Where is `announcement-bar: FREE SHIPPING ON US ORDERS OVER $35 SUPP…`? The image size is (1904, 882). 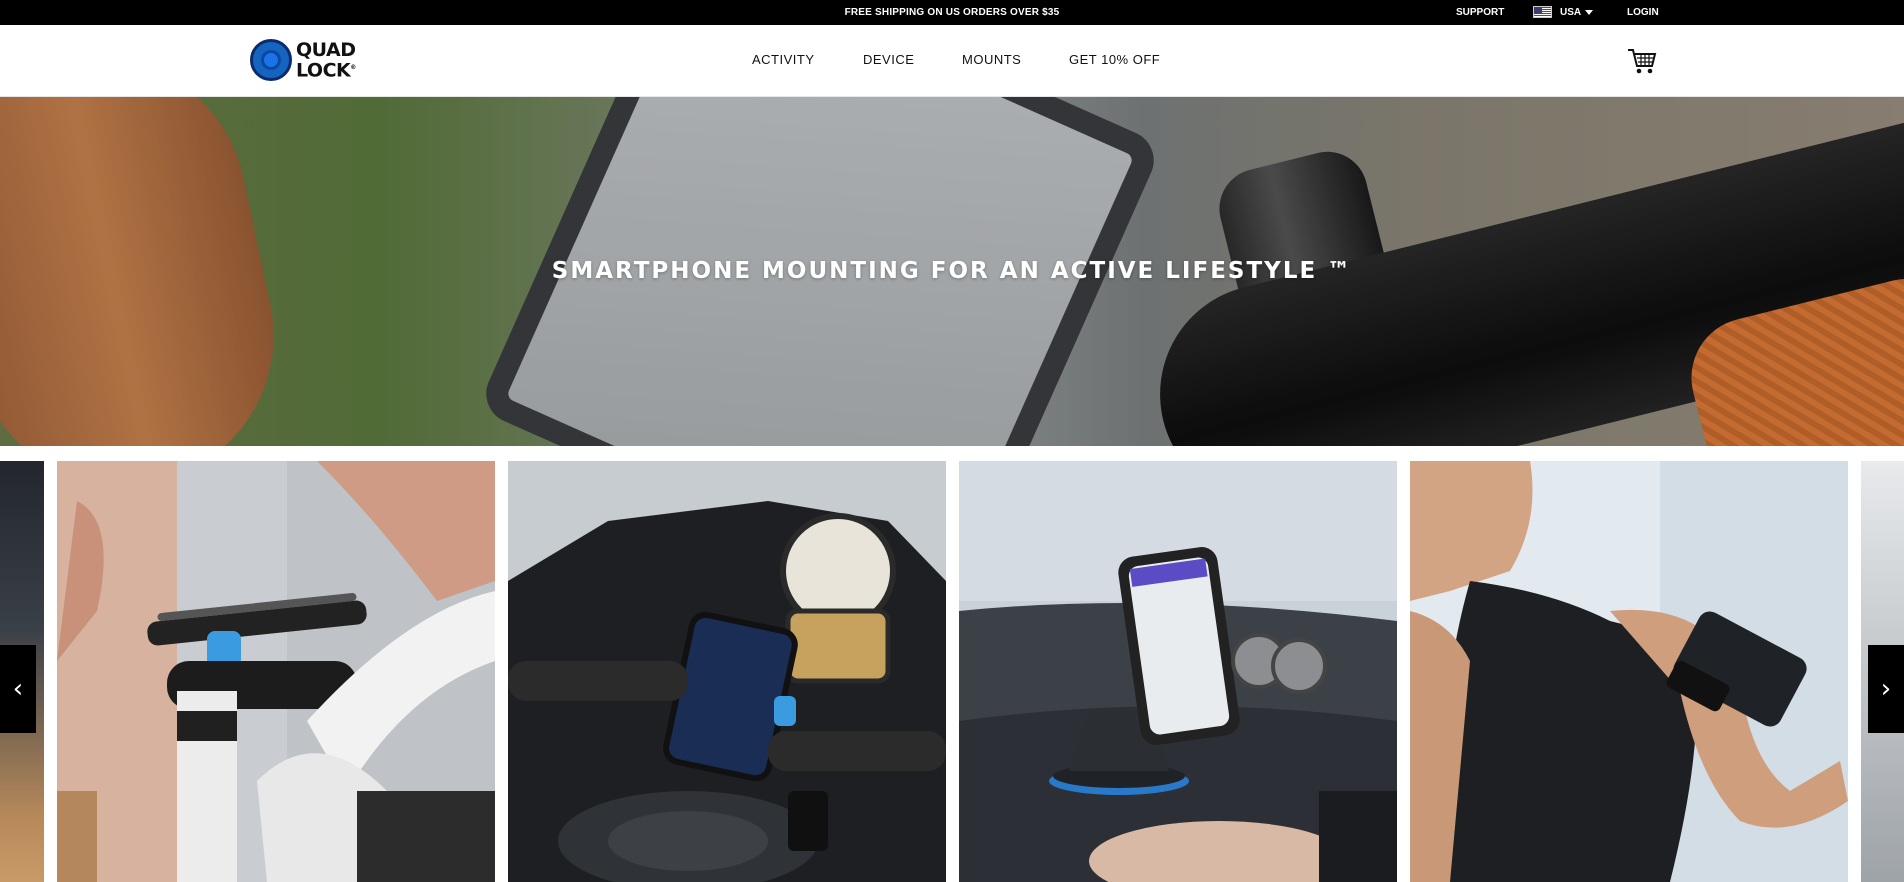
announcement-bar: FREE SHIPPING ON US ORDERS OVER $35 SUPP… is located at coordinates (952, 12).